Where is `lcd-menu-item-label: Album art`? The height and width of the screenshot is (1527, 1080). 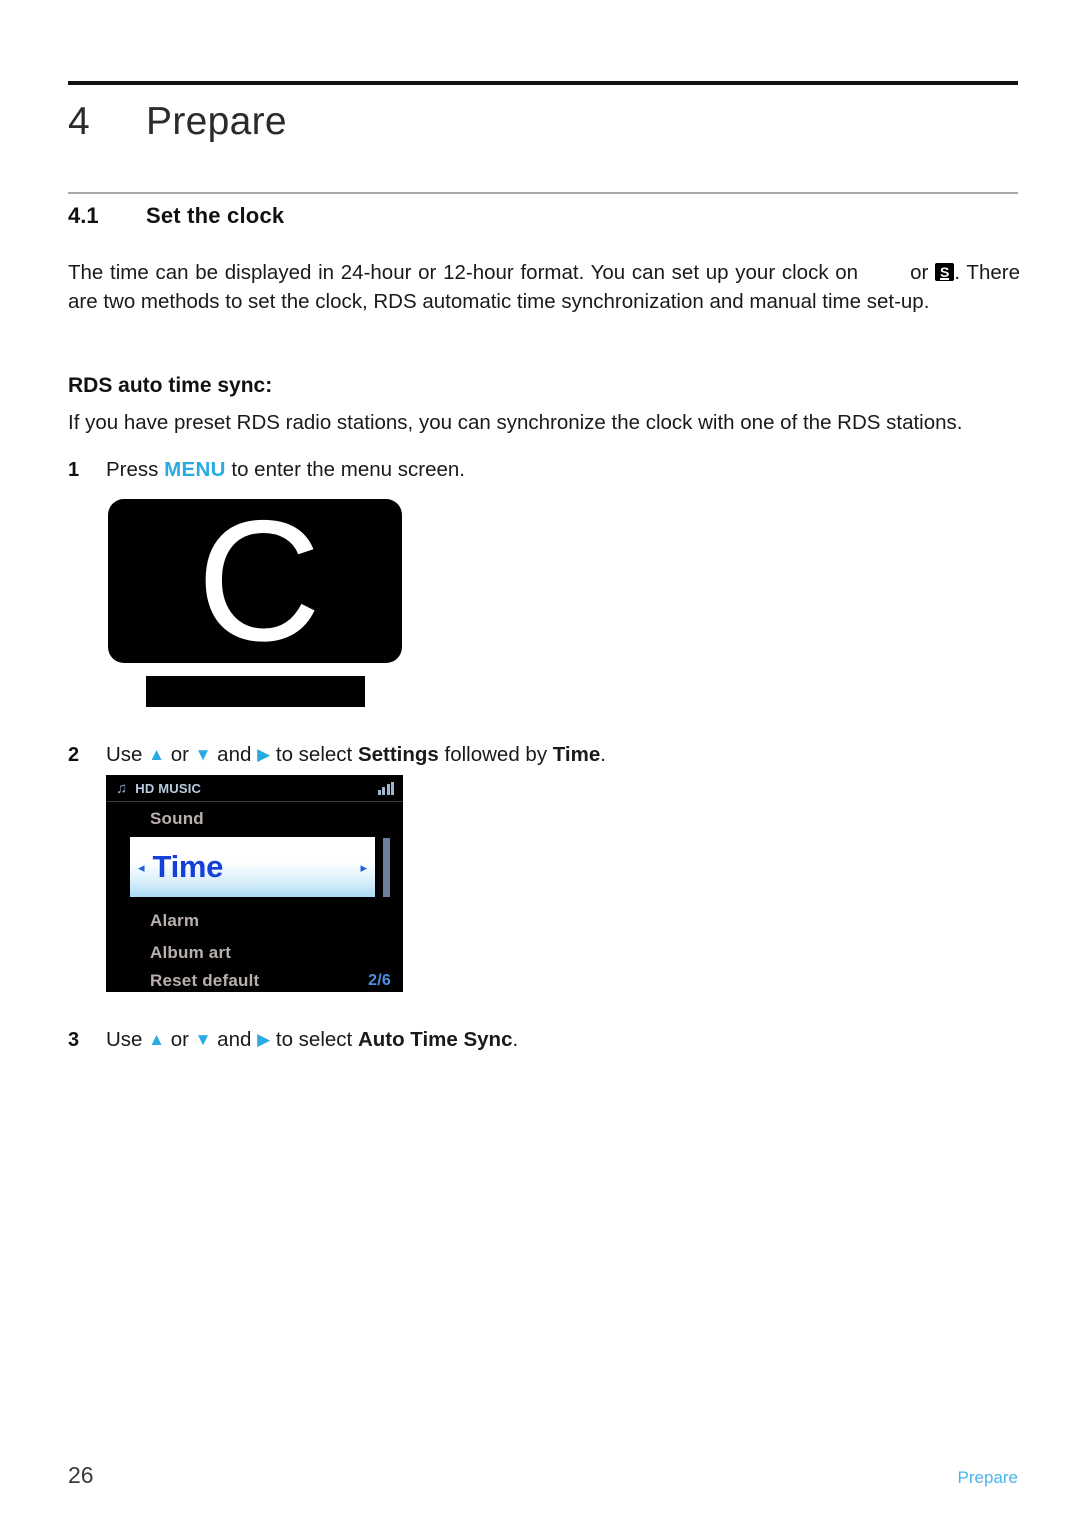 lcd-menu-item-label: Album art is located at coordinates (191, 952).